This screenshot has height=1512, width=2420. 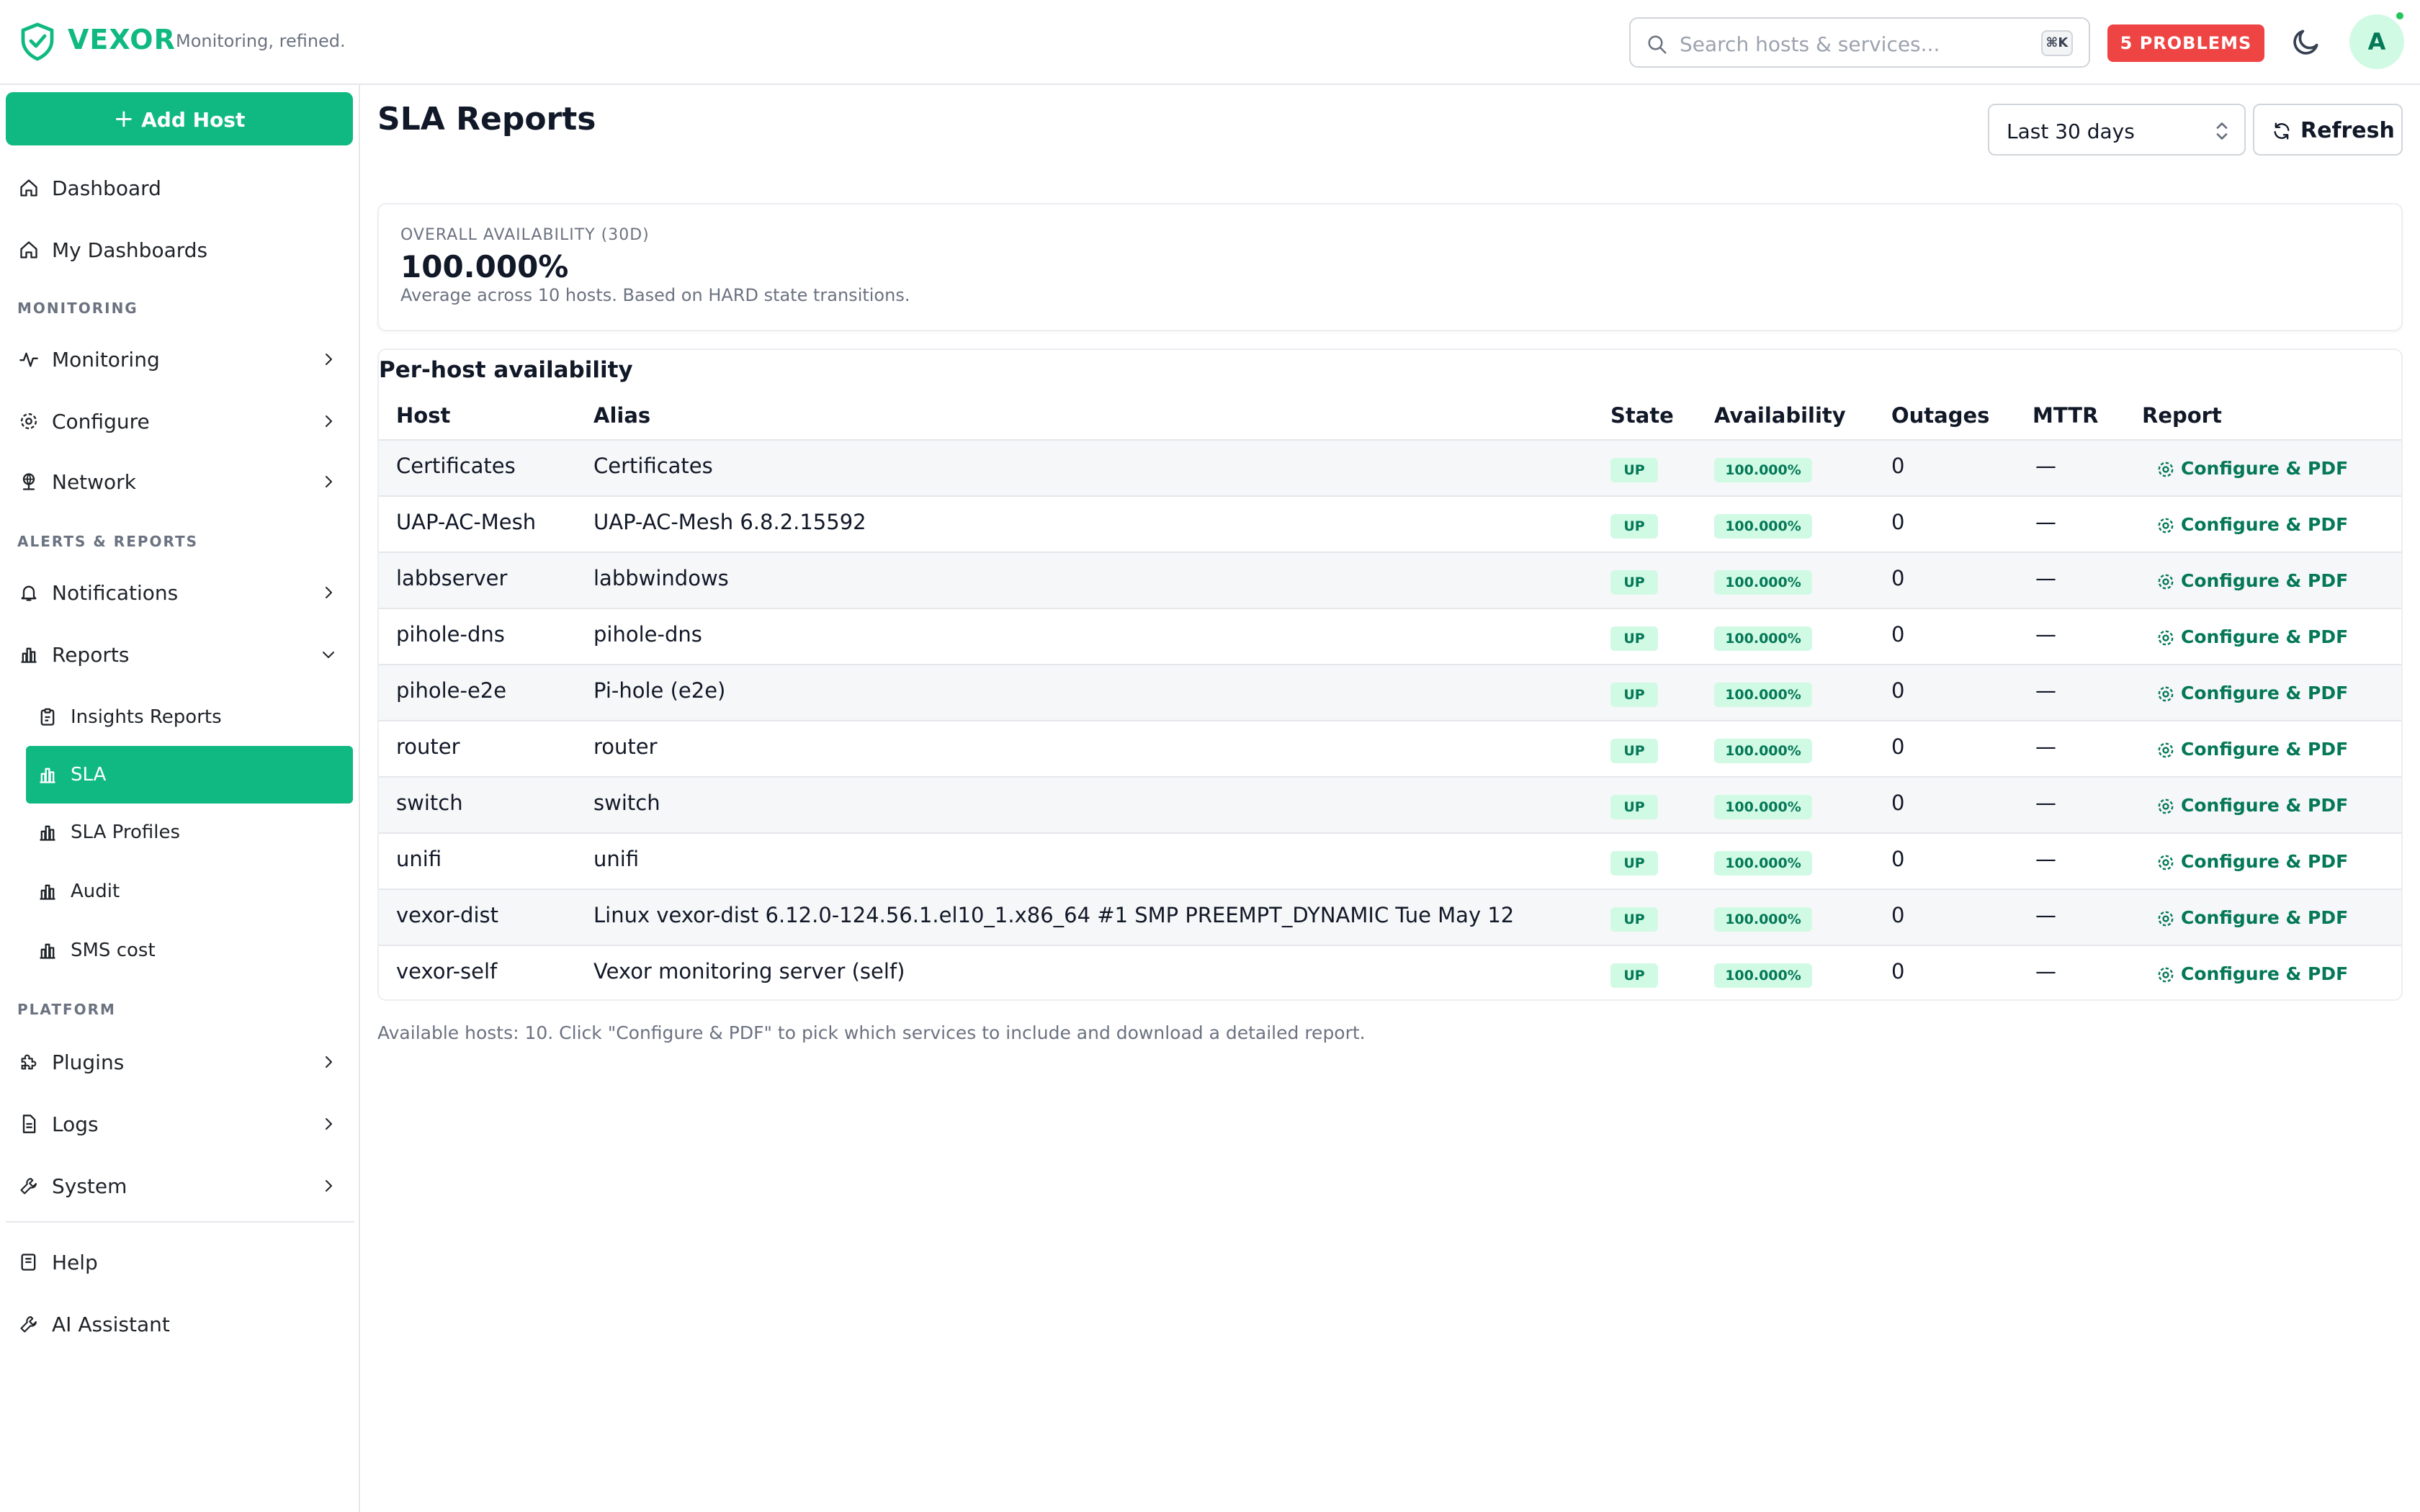 What do you see at coordinates (456, 466) in the screenshot?
I see `host-name: Certificates` at bounding box center [456, 466].